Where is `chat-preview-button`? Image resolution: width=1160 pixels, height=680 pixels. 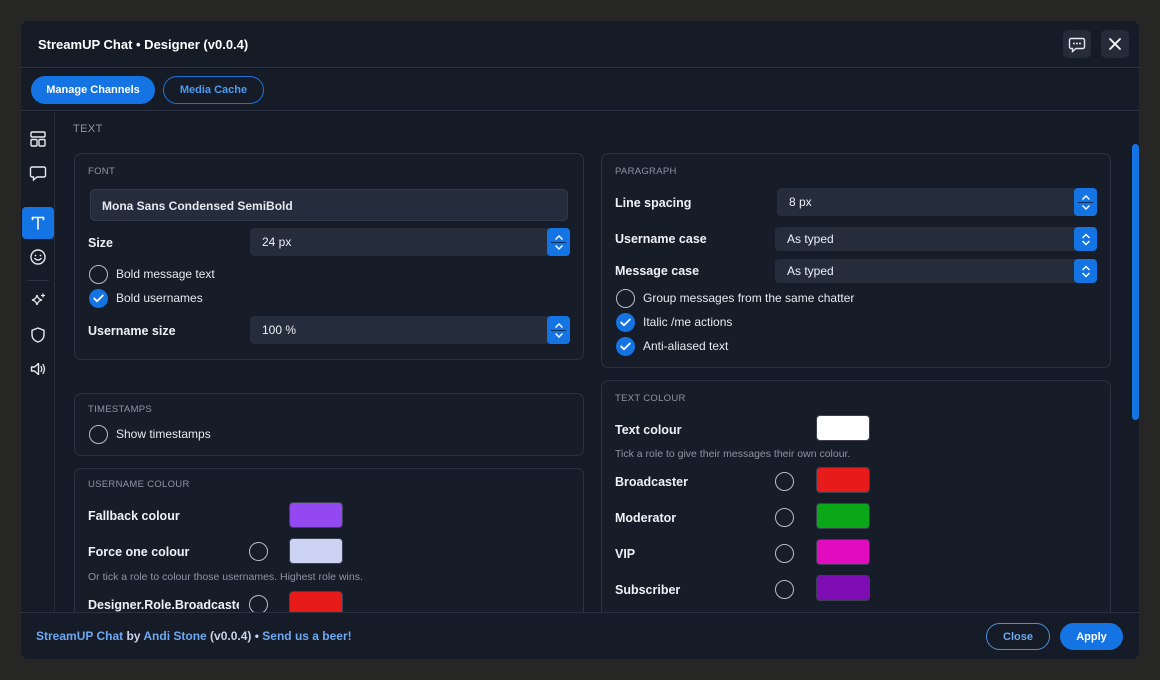 chat-preview-button is located at coordinates (1077, 44).